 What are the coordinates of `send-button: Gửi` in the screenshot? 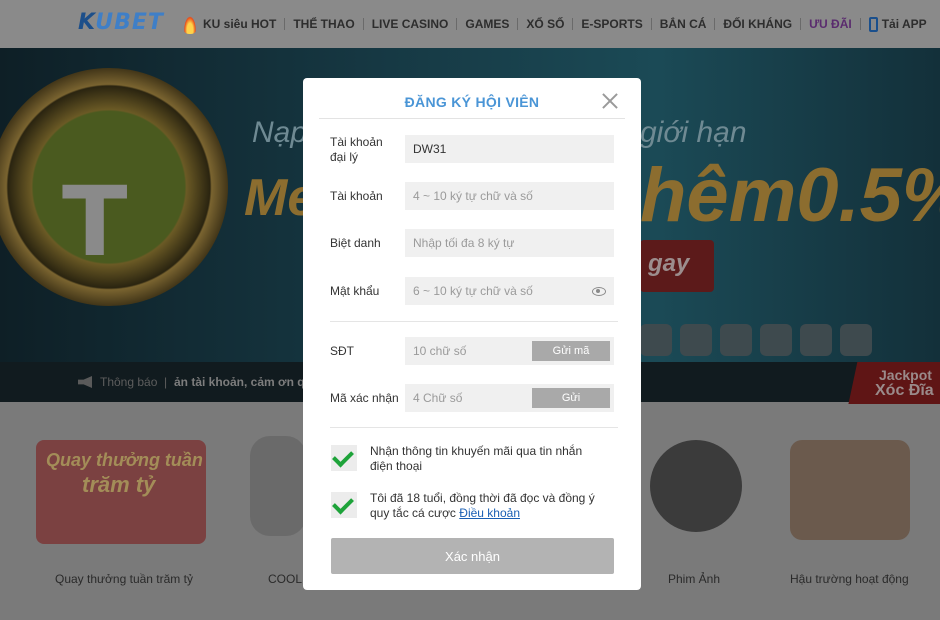 It's located at (571, 398).